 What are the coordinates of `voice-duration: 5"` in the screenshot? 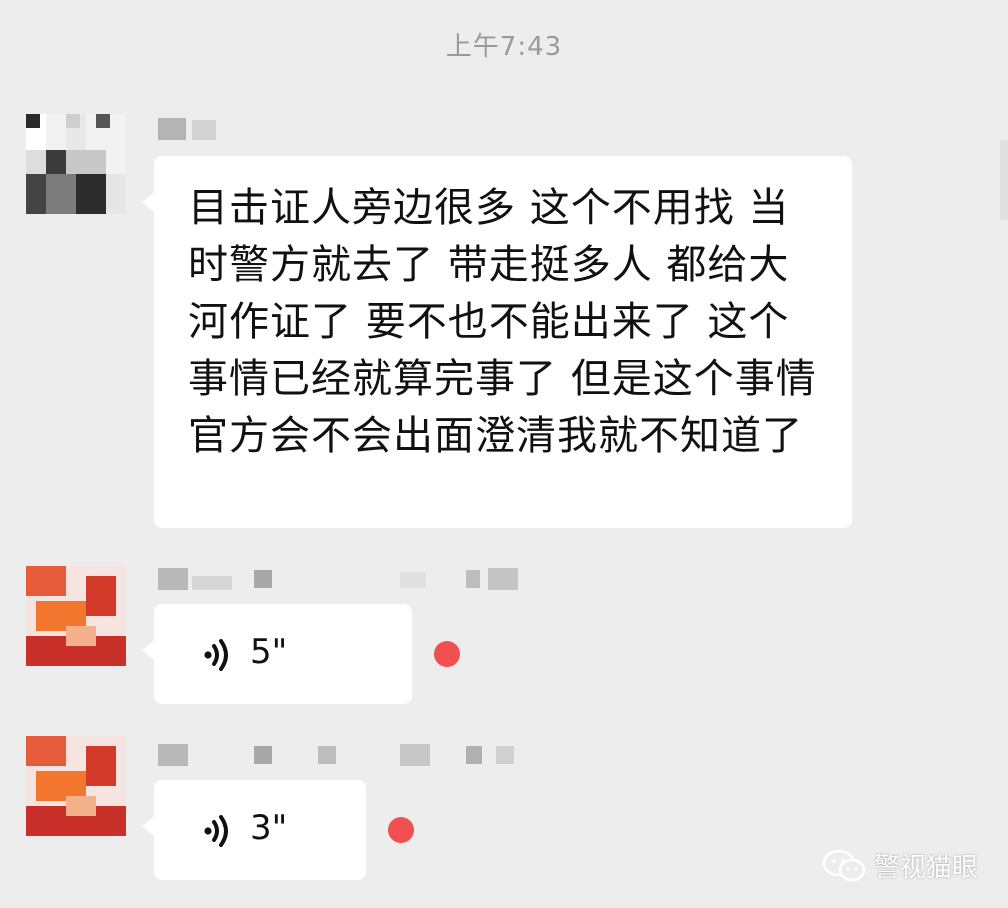 It's located at (269, 652).